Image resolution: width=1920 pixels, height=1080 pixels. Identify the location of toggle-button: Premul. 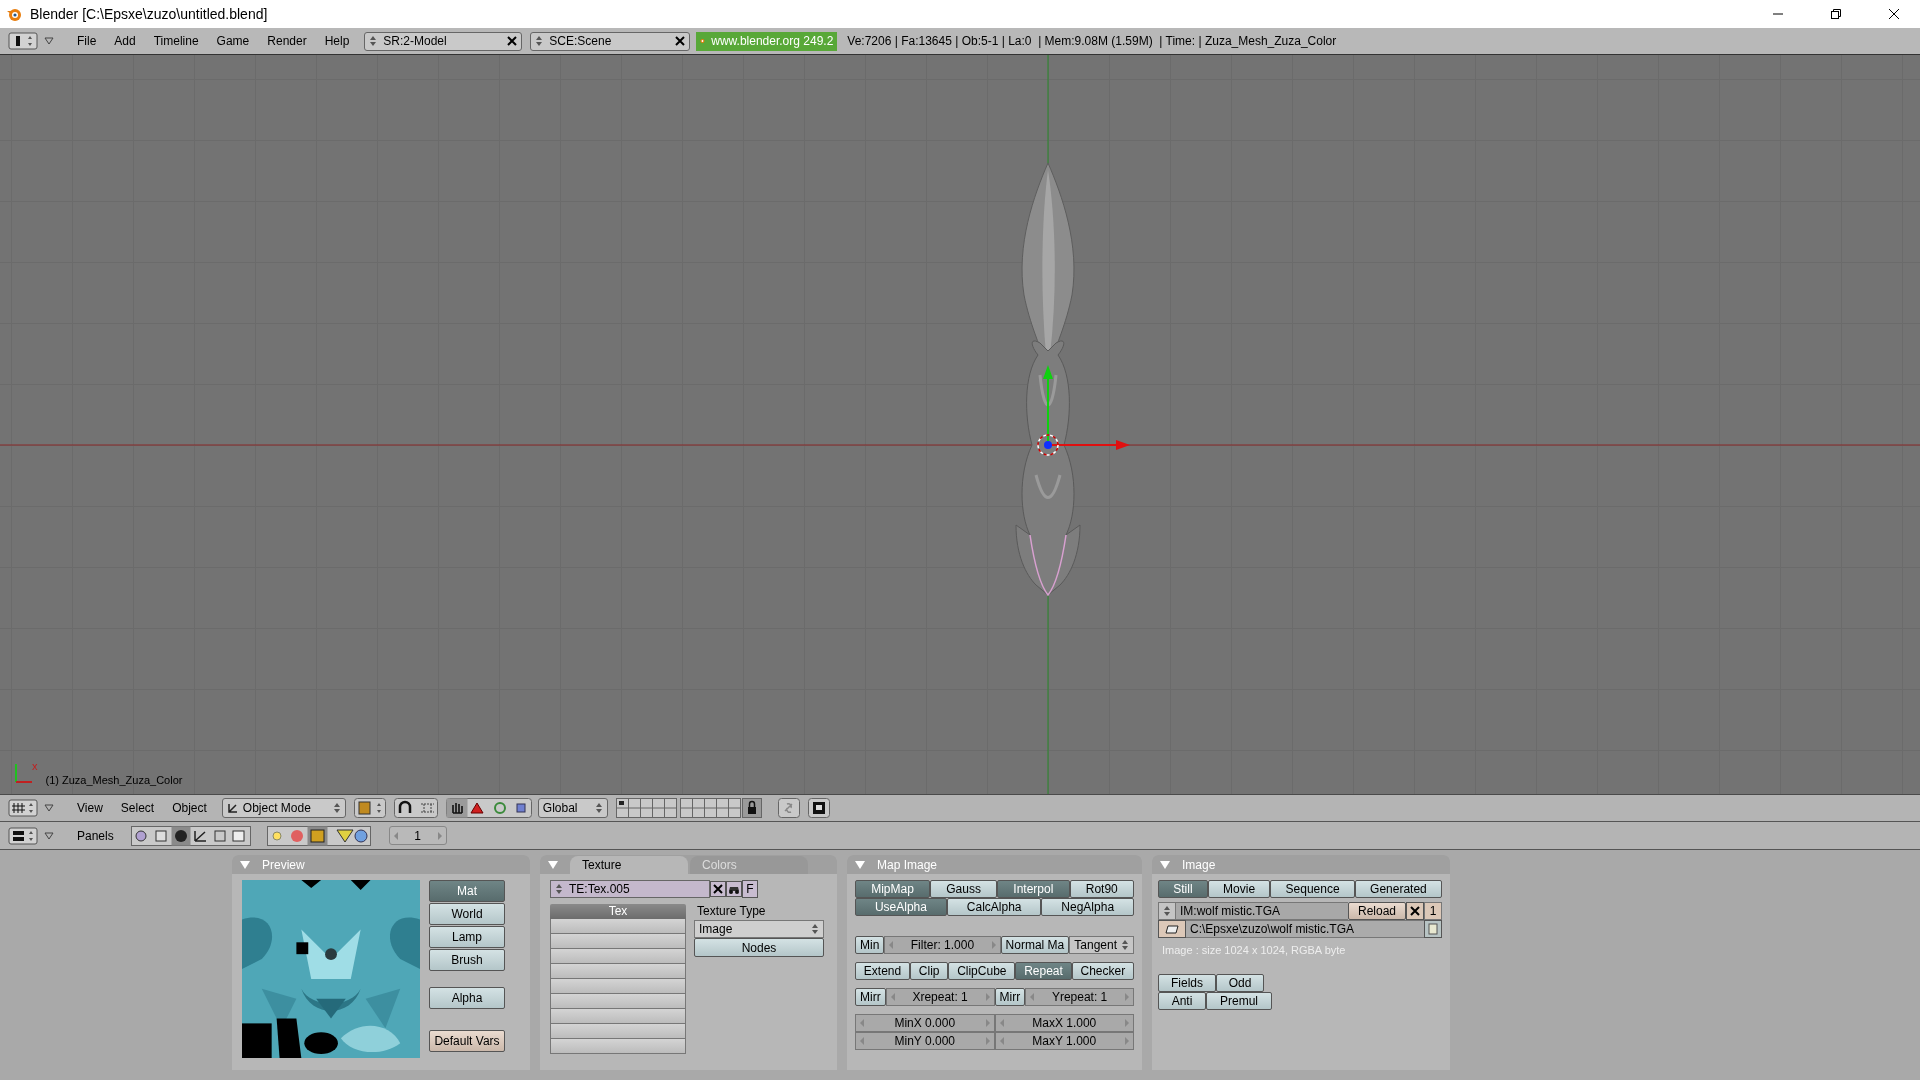
(1239, 1001).